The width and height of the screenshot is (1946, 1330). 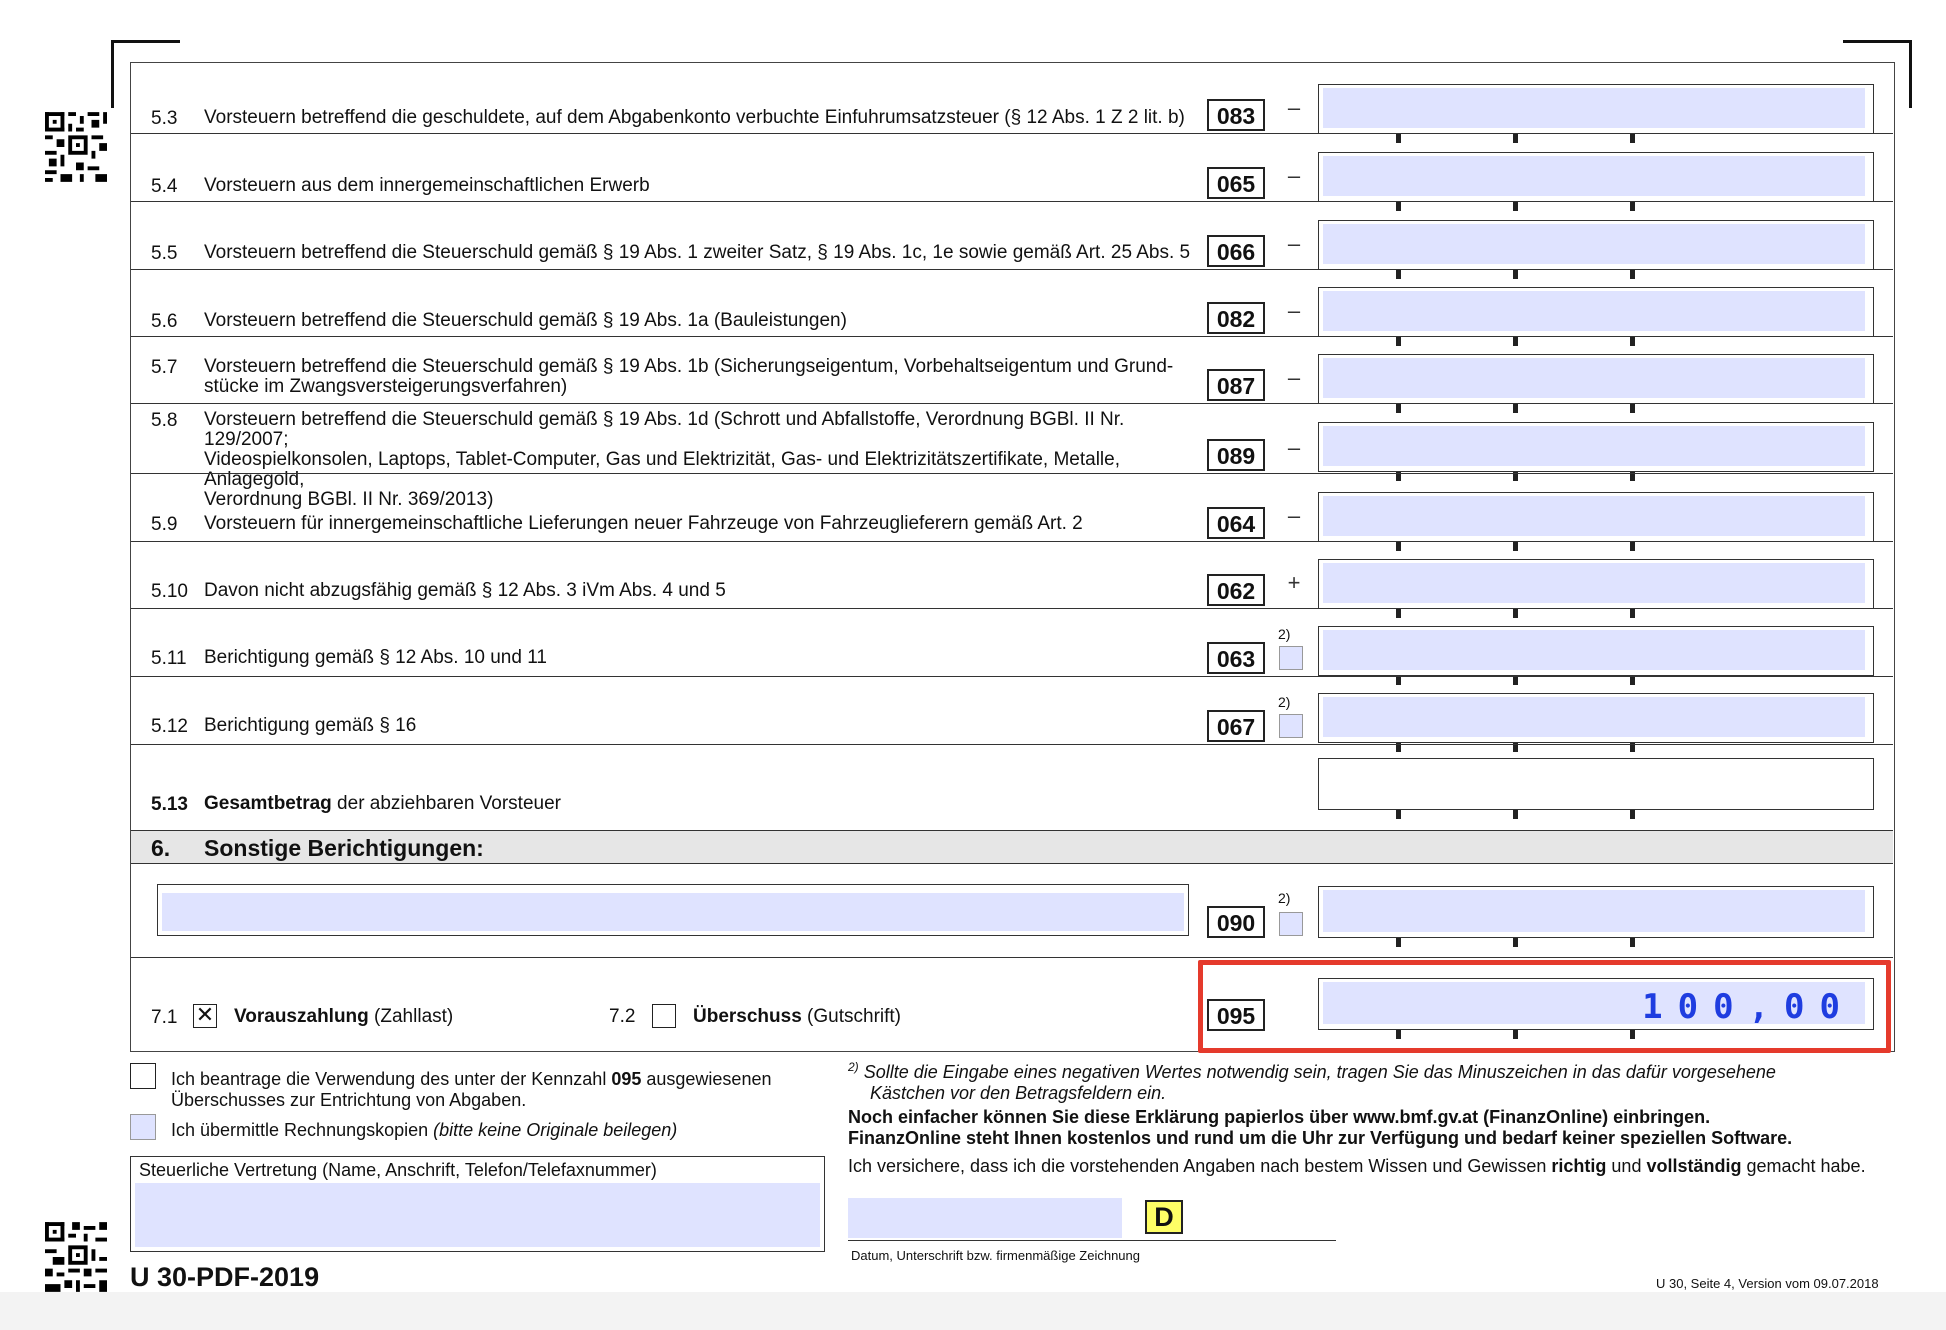 I want to click on section-number: 6., so click(x=161, y=848).